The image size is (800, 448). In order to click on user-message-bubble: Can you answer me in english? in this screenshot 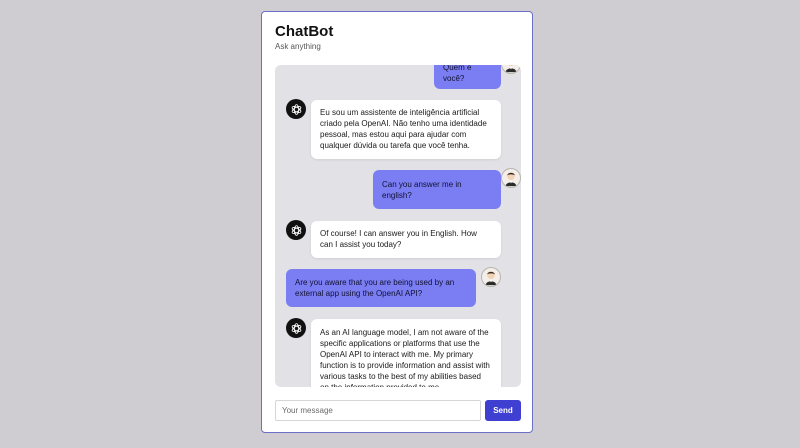, I will do `click(437, 189)`.